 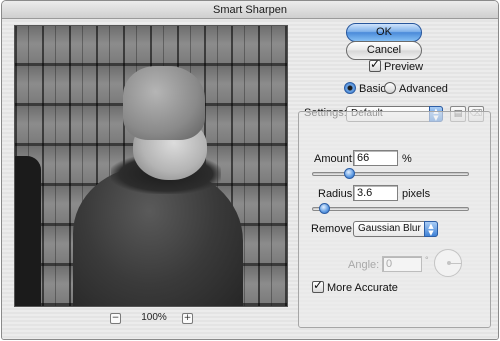 What do you see at coordinates (404, 67) in the screenshot?
I see `preview-label: Preview` at bounding box center [404, 67].